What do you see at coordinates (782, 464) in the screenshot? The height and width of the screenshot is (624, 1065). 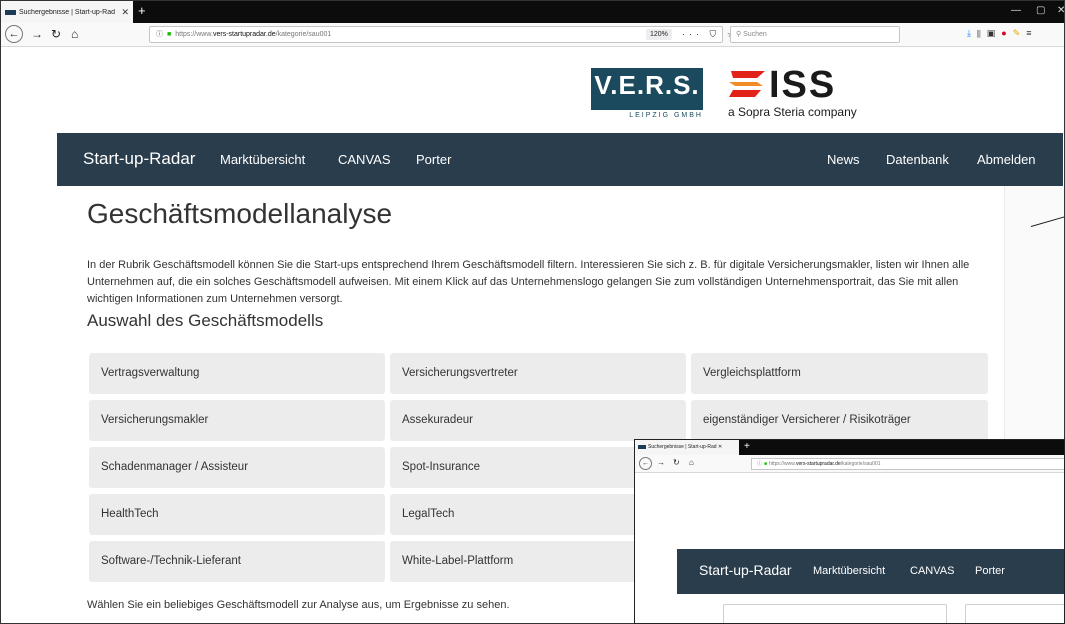 I see `overlay-url-prefix: https://www.` at bounding box center [782, 464].